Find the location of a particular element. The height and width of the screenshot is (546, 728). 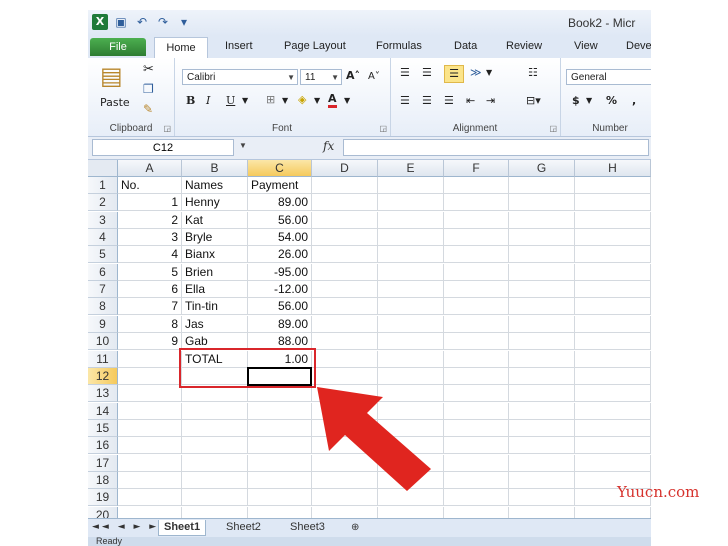

cell-b4: Bryle is located at coordinates (215, 238).